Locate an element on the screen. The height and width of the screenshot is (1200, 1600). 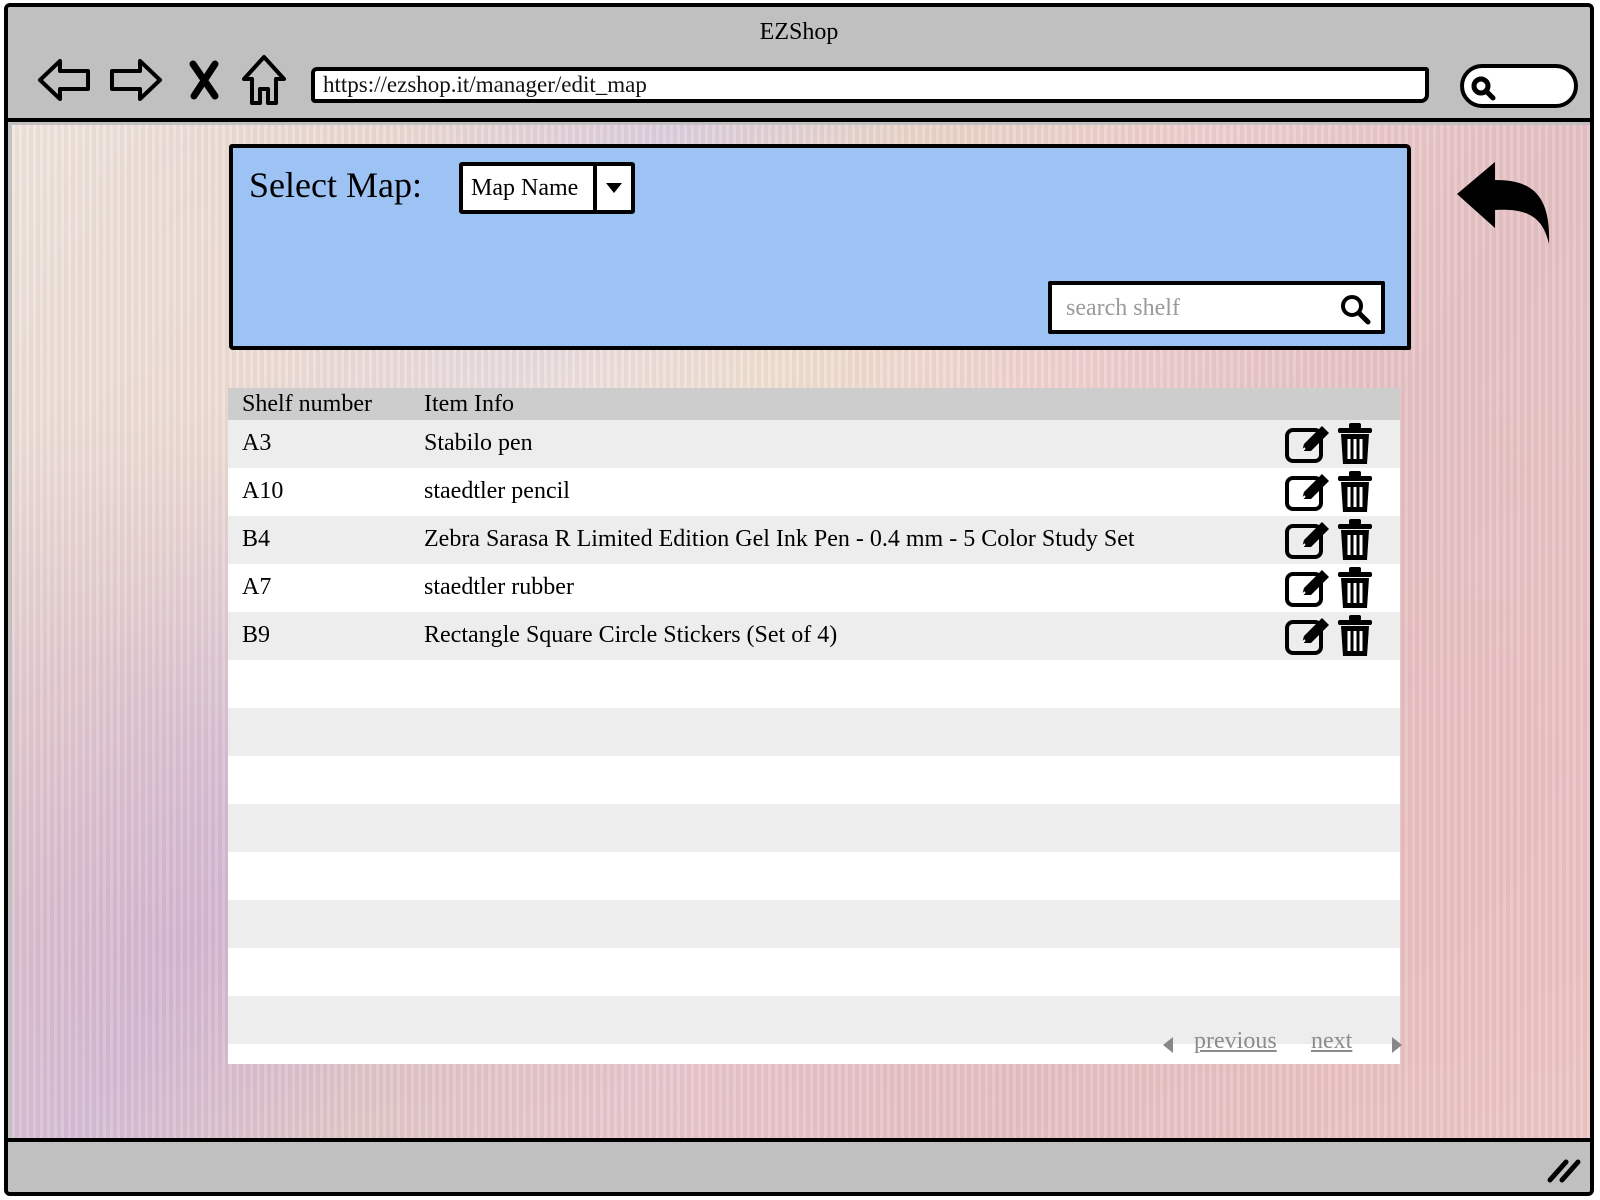
column-header-shelf: Shelf number is located at coordinates (307, 404).